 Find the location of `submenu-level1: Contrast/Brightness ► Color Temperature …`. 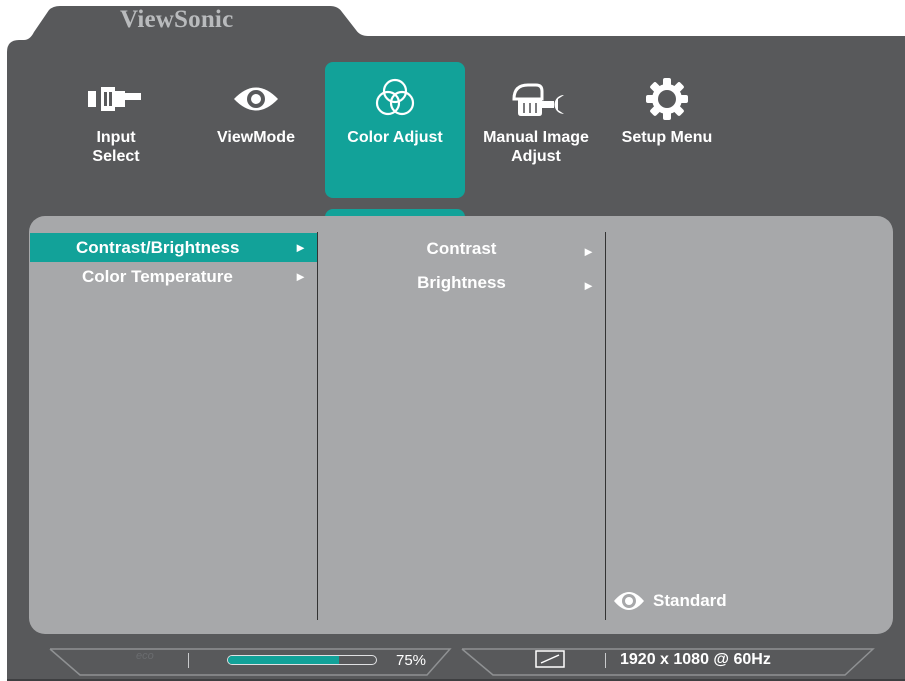

submenu-level1: Contrast/Brightness ► Color Temperature … is located at coordinates (173, 262).